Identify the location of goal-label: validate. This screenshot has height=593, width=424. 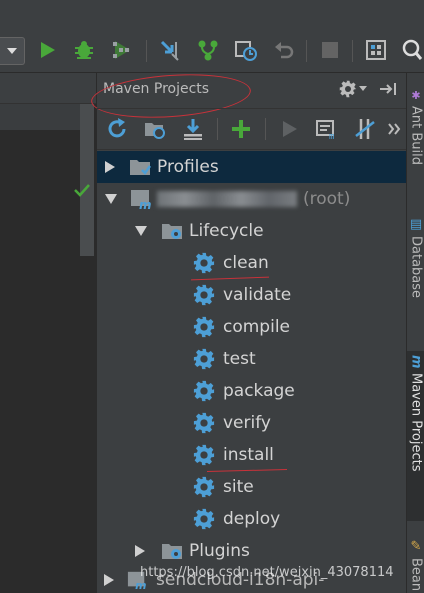
(257, 295).